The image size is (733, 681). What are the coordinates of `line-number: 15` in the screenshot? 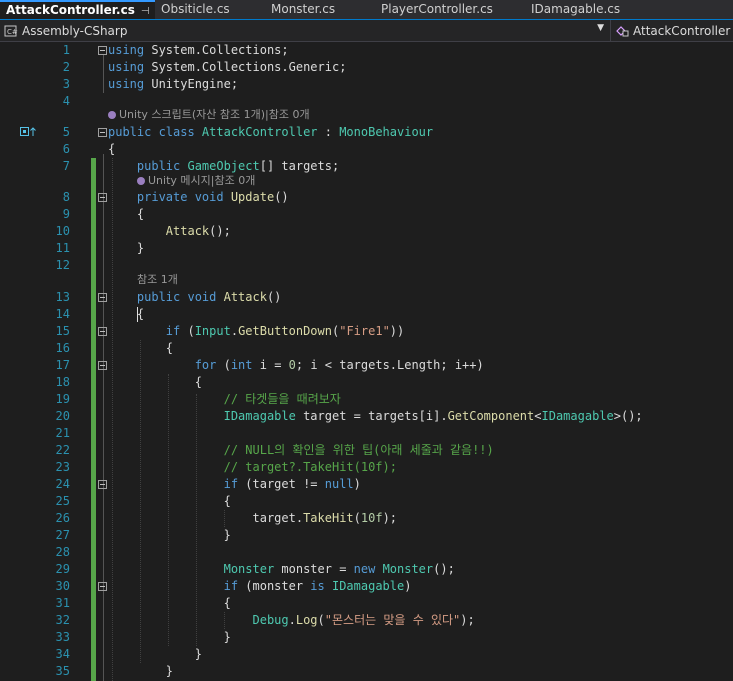 It's located at (62, 331).